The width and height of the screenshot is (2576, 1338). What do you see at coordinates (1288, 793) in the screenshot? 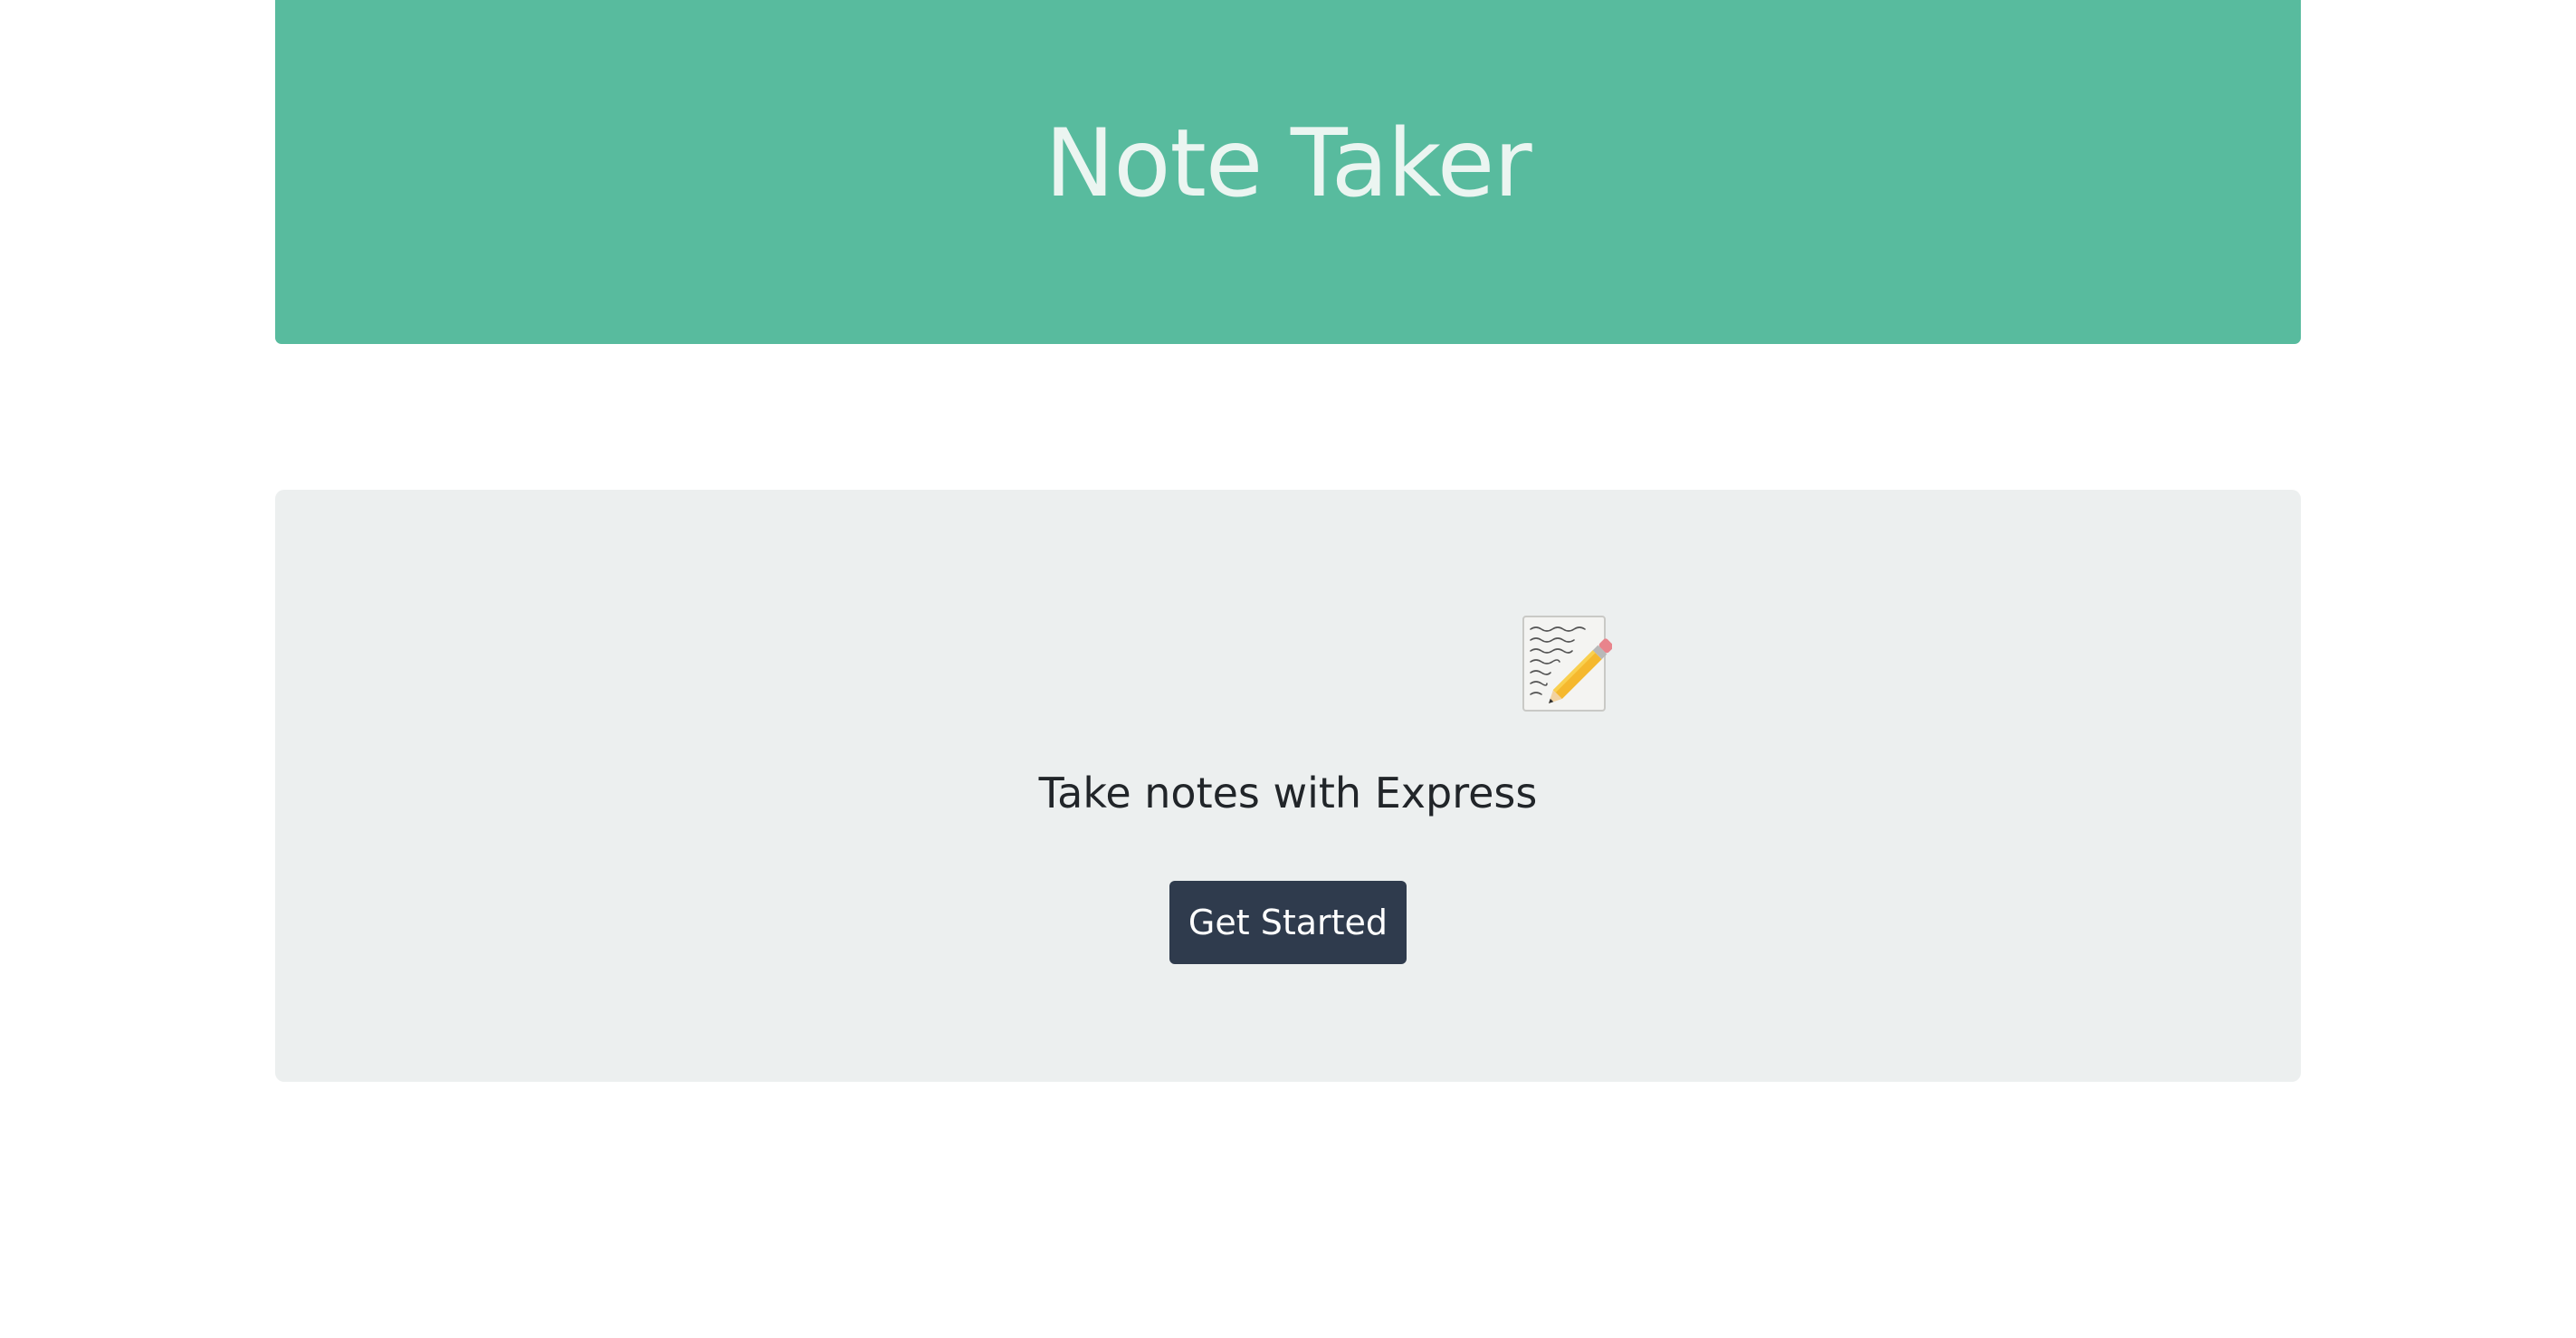
I see `hero-tagline: Take notes with Express` at bounding box center [1288, 793].